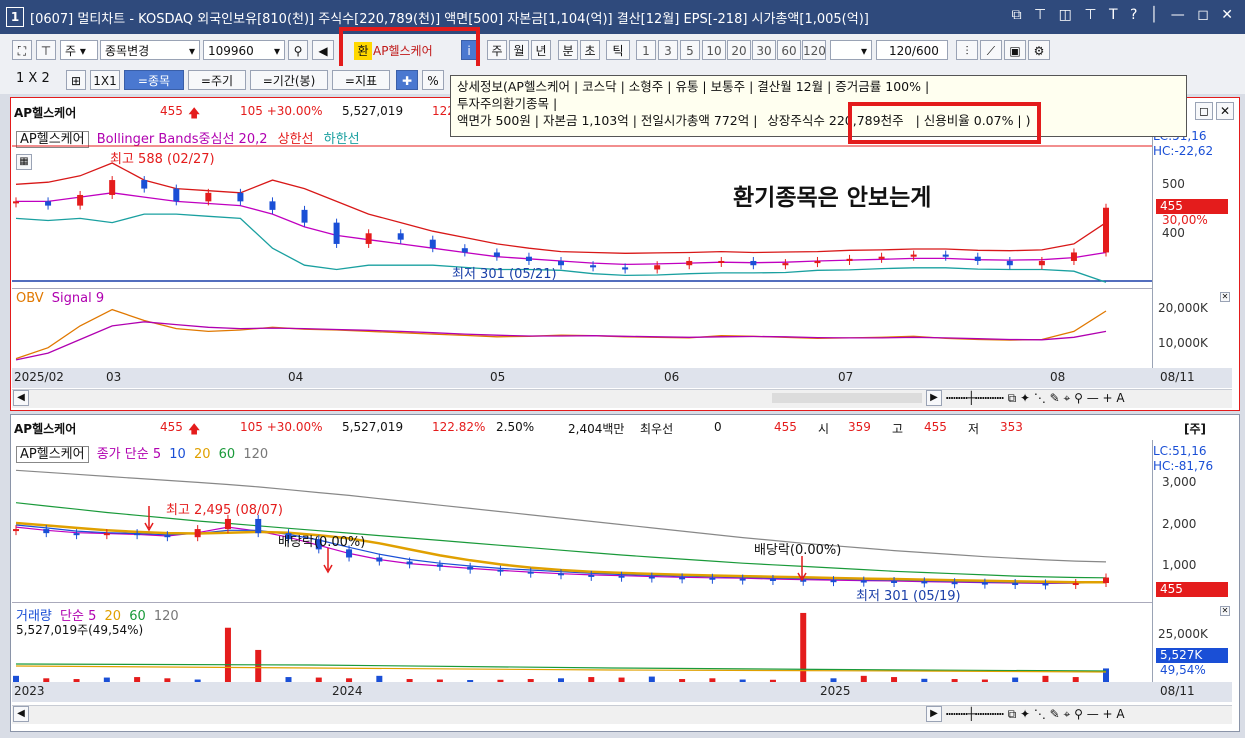 The width and height of the screenshot is (1245, 738). Describe the element at coordinates (129, 454) in the screenshot. I see `legend-ma5: 종가 단순 5` at that location.